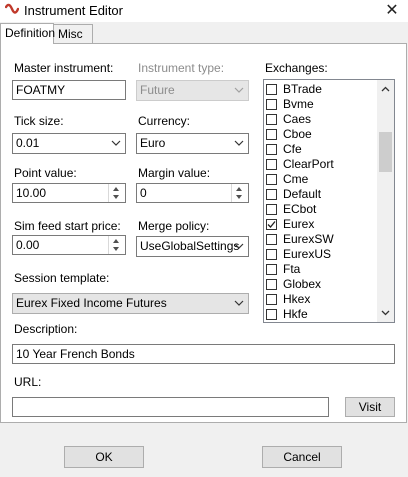  What do you see at coordinates (69, 245) in the screenshot?
I see `sim-feed-start-price-input: 0.00` at bounding box center [69, 245].